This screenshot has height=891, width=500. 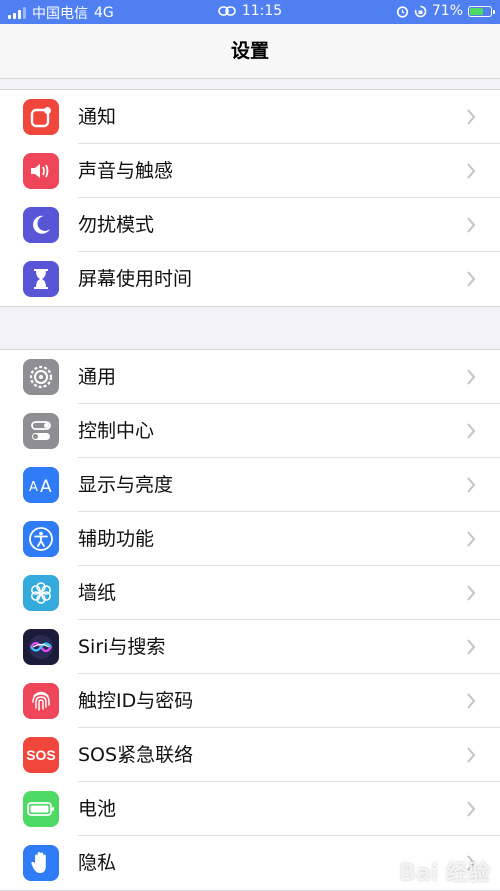 What do you see at coordinates (250, 485) in the screenshot?
I see `settings-row-display-brightness: AA 显示与亮度` at bounding box center [250, 485].